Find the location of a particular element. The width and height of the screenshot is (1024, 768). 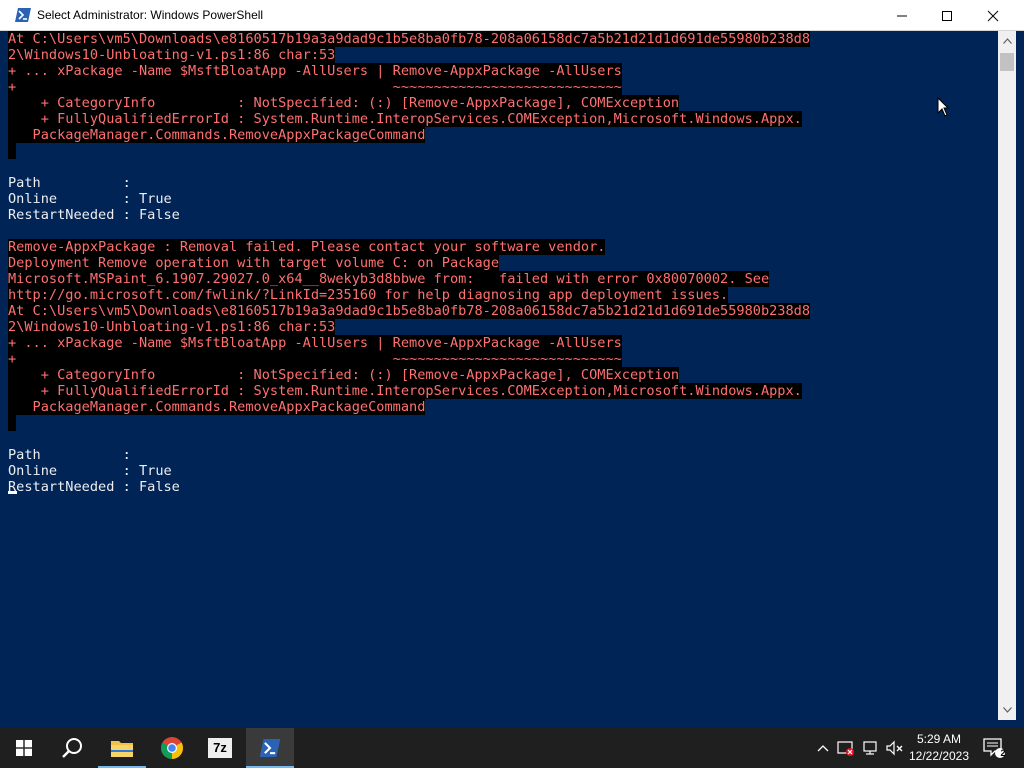

title-bar: Select Administrator: Windows PowerShell is located at coordinates (512, 15).